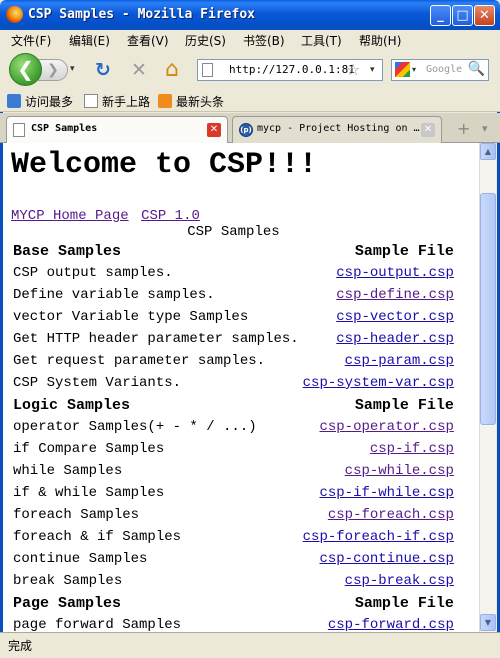  What do you see at coordinates (404, 251) in the screenshot?
I see `sample-file-header: Sample File` at bounding box center [404, 251].